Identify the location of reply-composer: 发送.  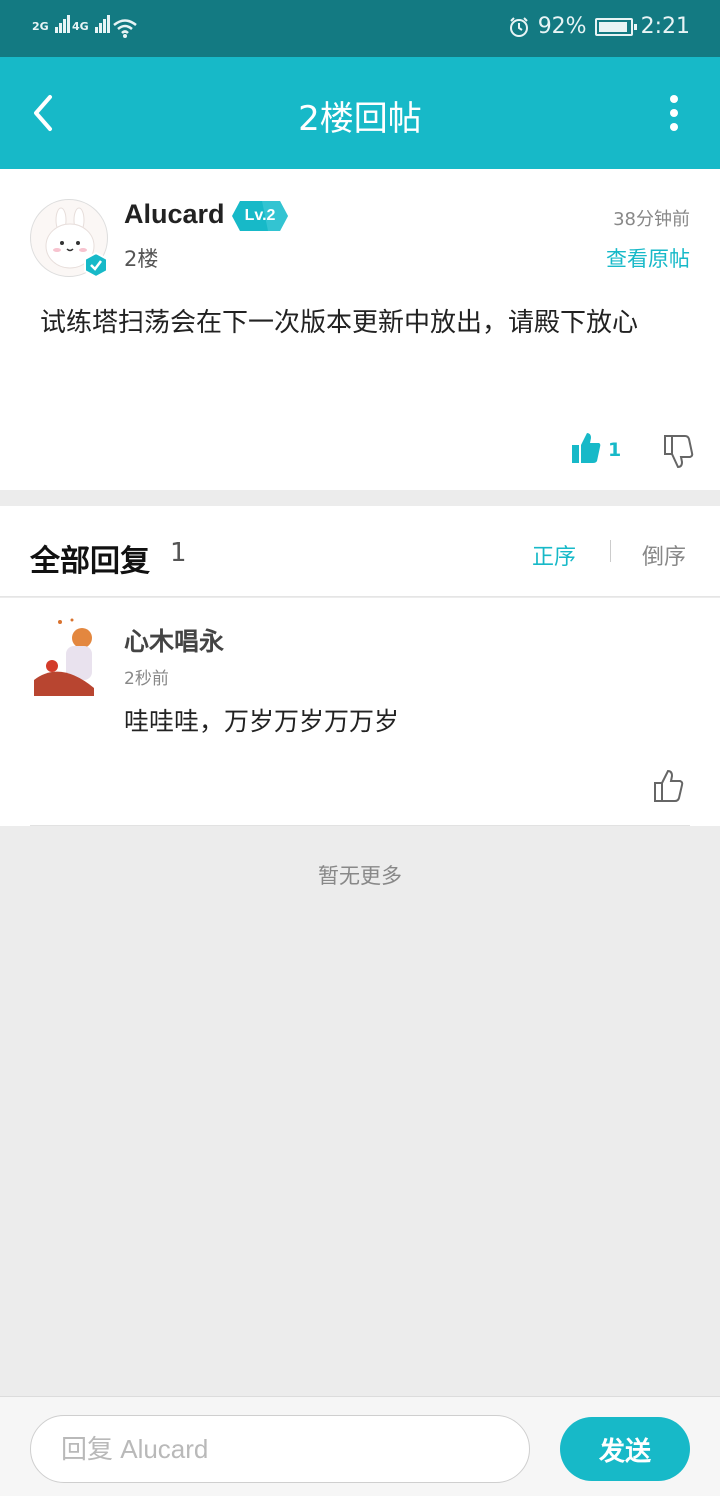
(360, 1446).